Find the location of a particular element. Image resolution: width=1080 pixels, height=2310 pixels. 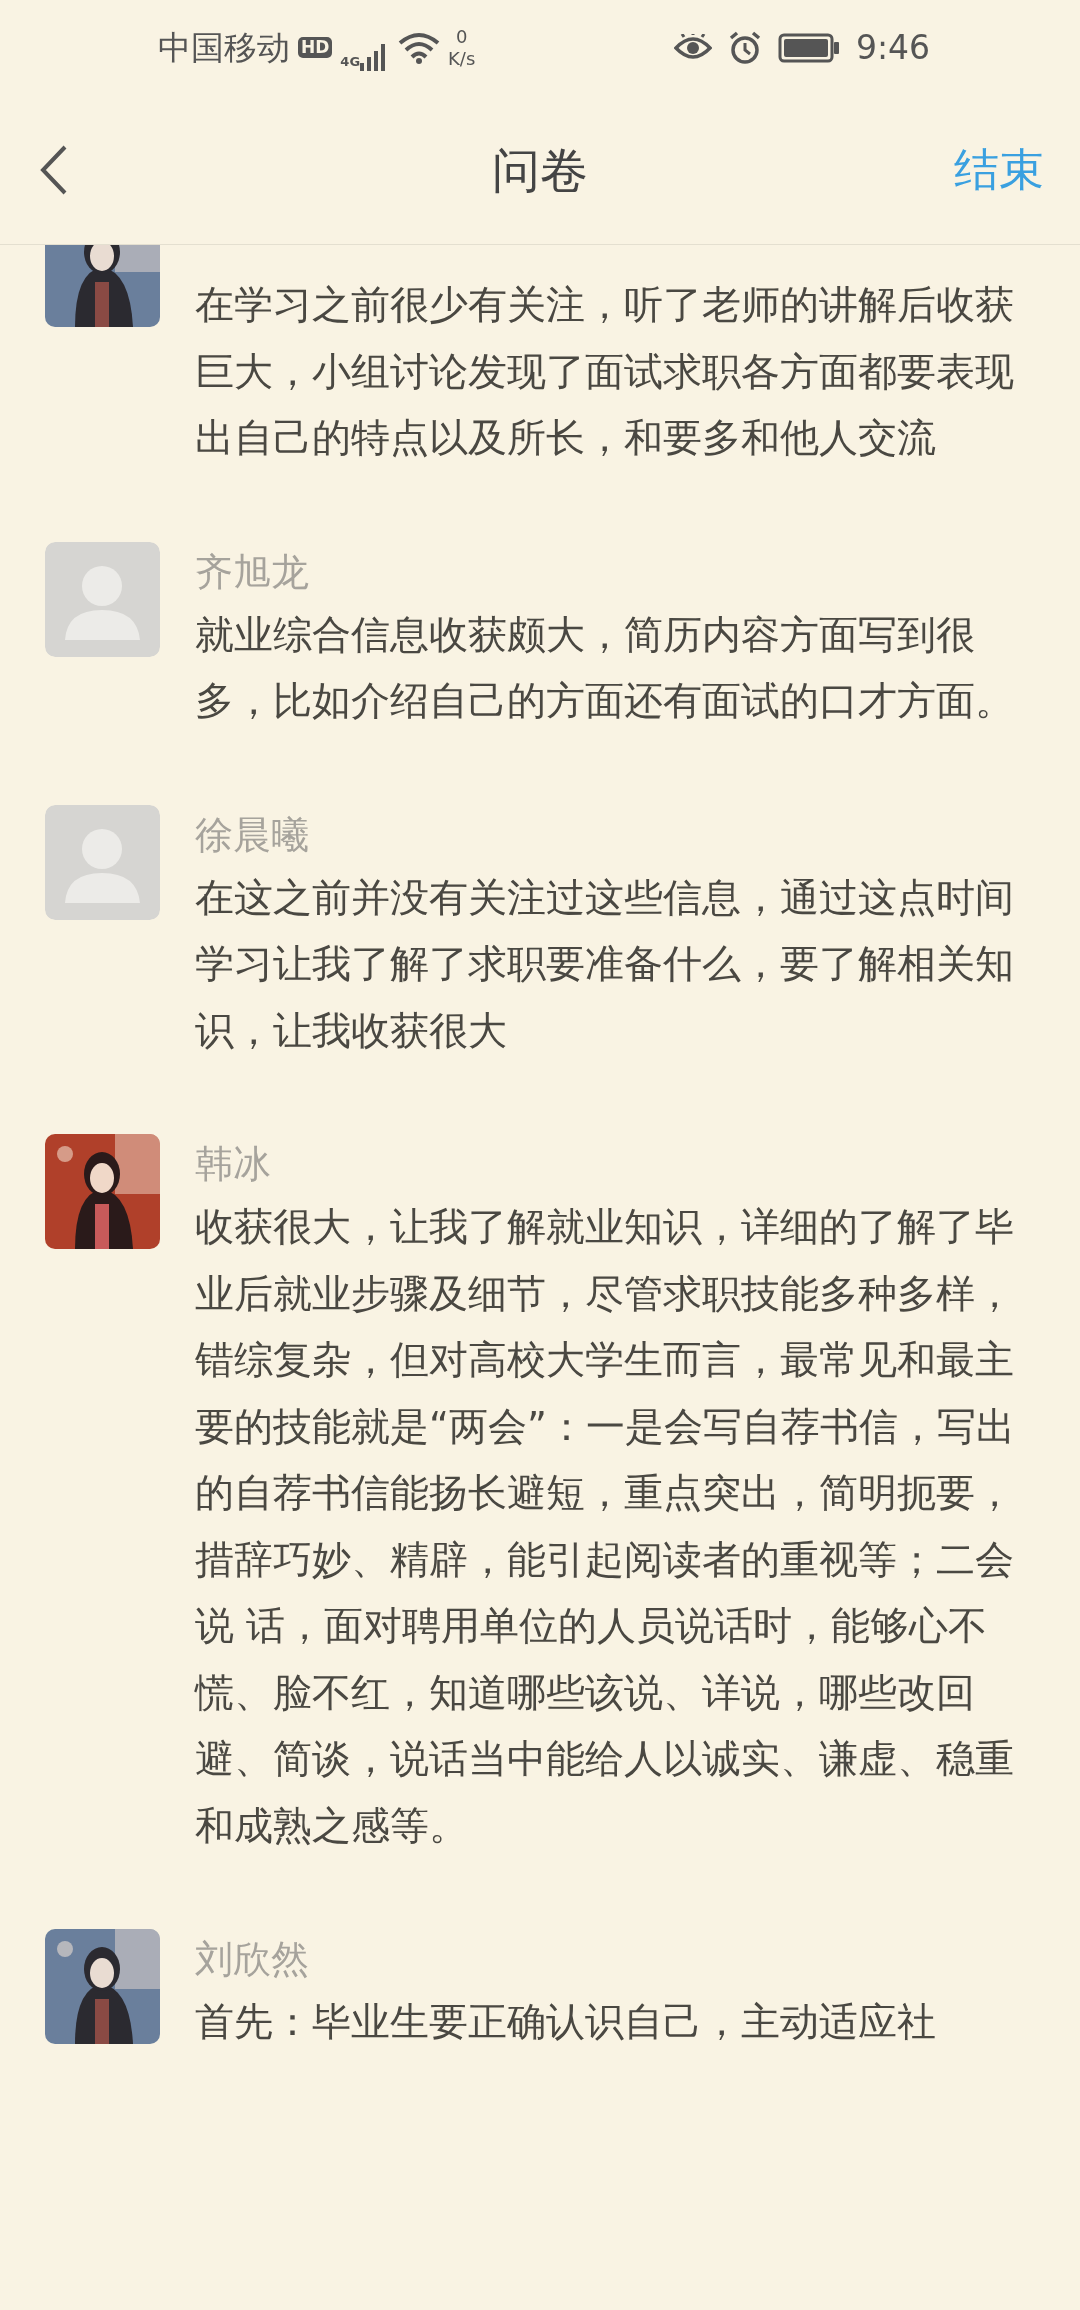

page-title: 问卷 is located at coordinates (540, 170).